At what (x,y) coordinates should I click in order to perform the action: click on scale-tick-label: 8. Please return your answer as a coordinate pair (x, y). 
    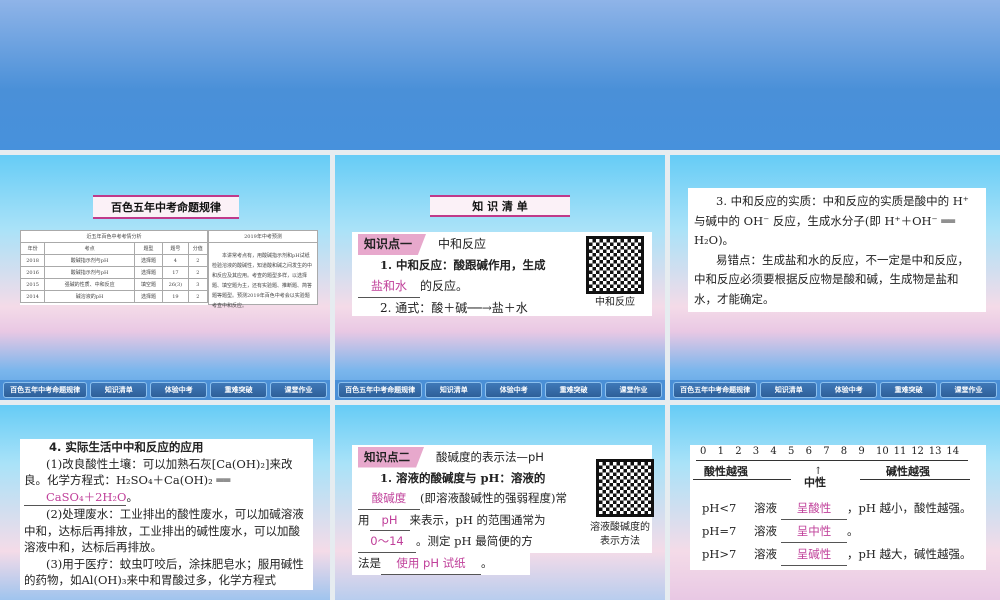
    Looking at the image, I should click on (844, 451).